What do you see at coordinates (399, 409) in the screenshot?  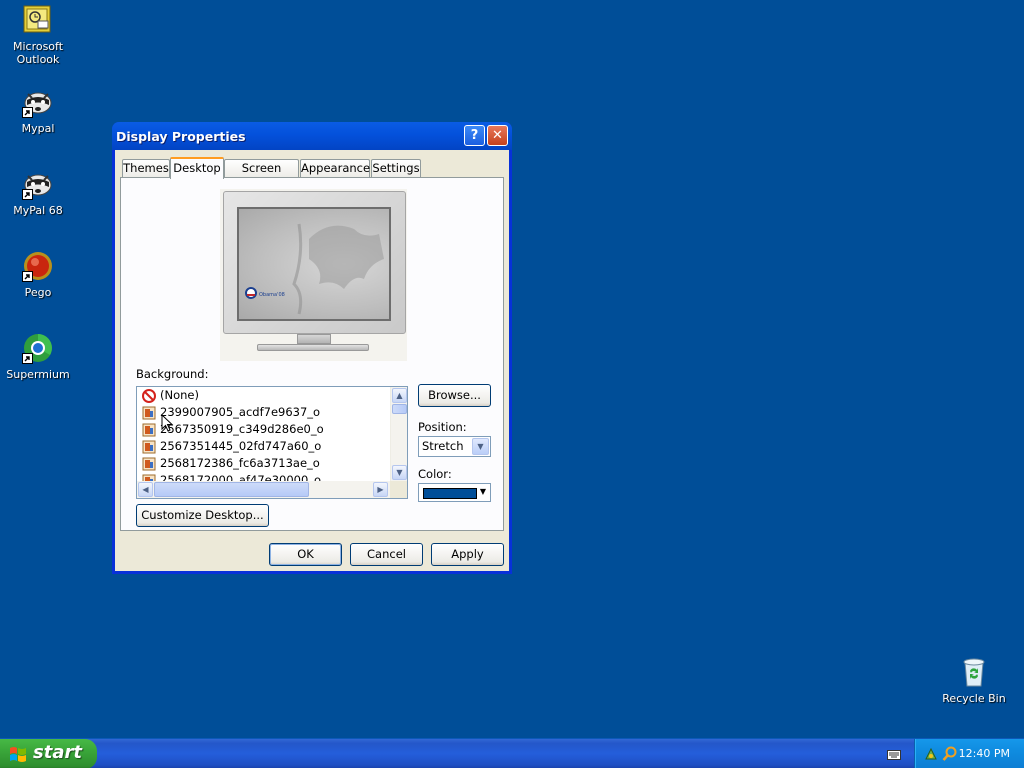 I see `vertical-scroll-thumb` at bounding box center [399, 409].